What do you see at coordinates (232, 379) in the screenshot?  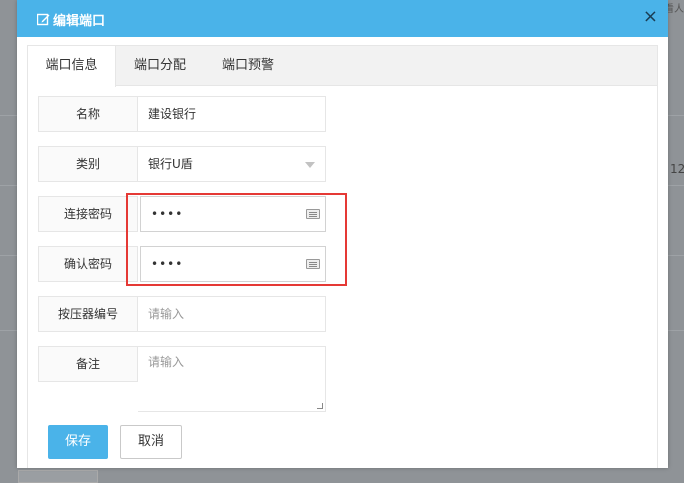 I see `remark-textarea: 请输入` at bounding box center [232, 379].